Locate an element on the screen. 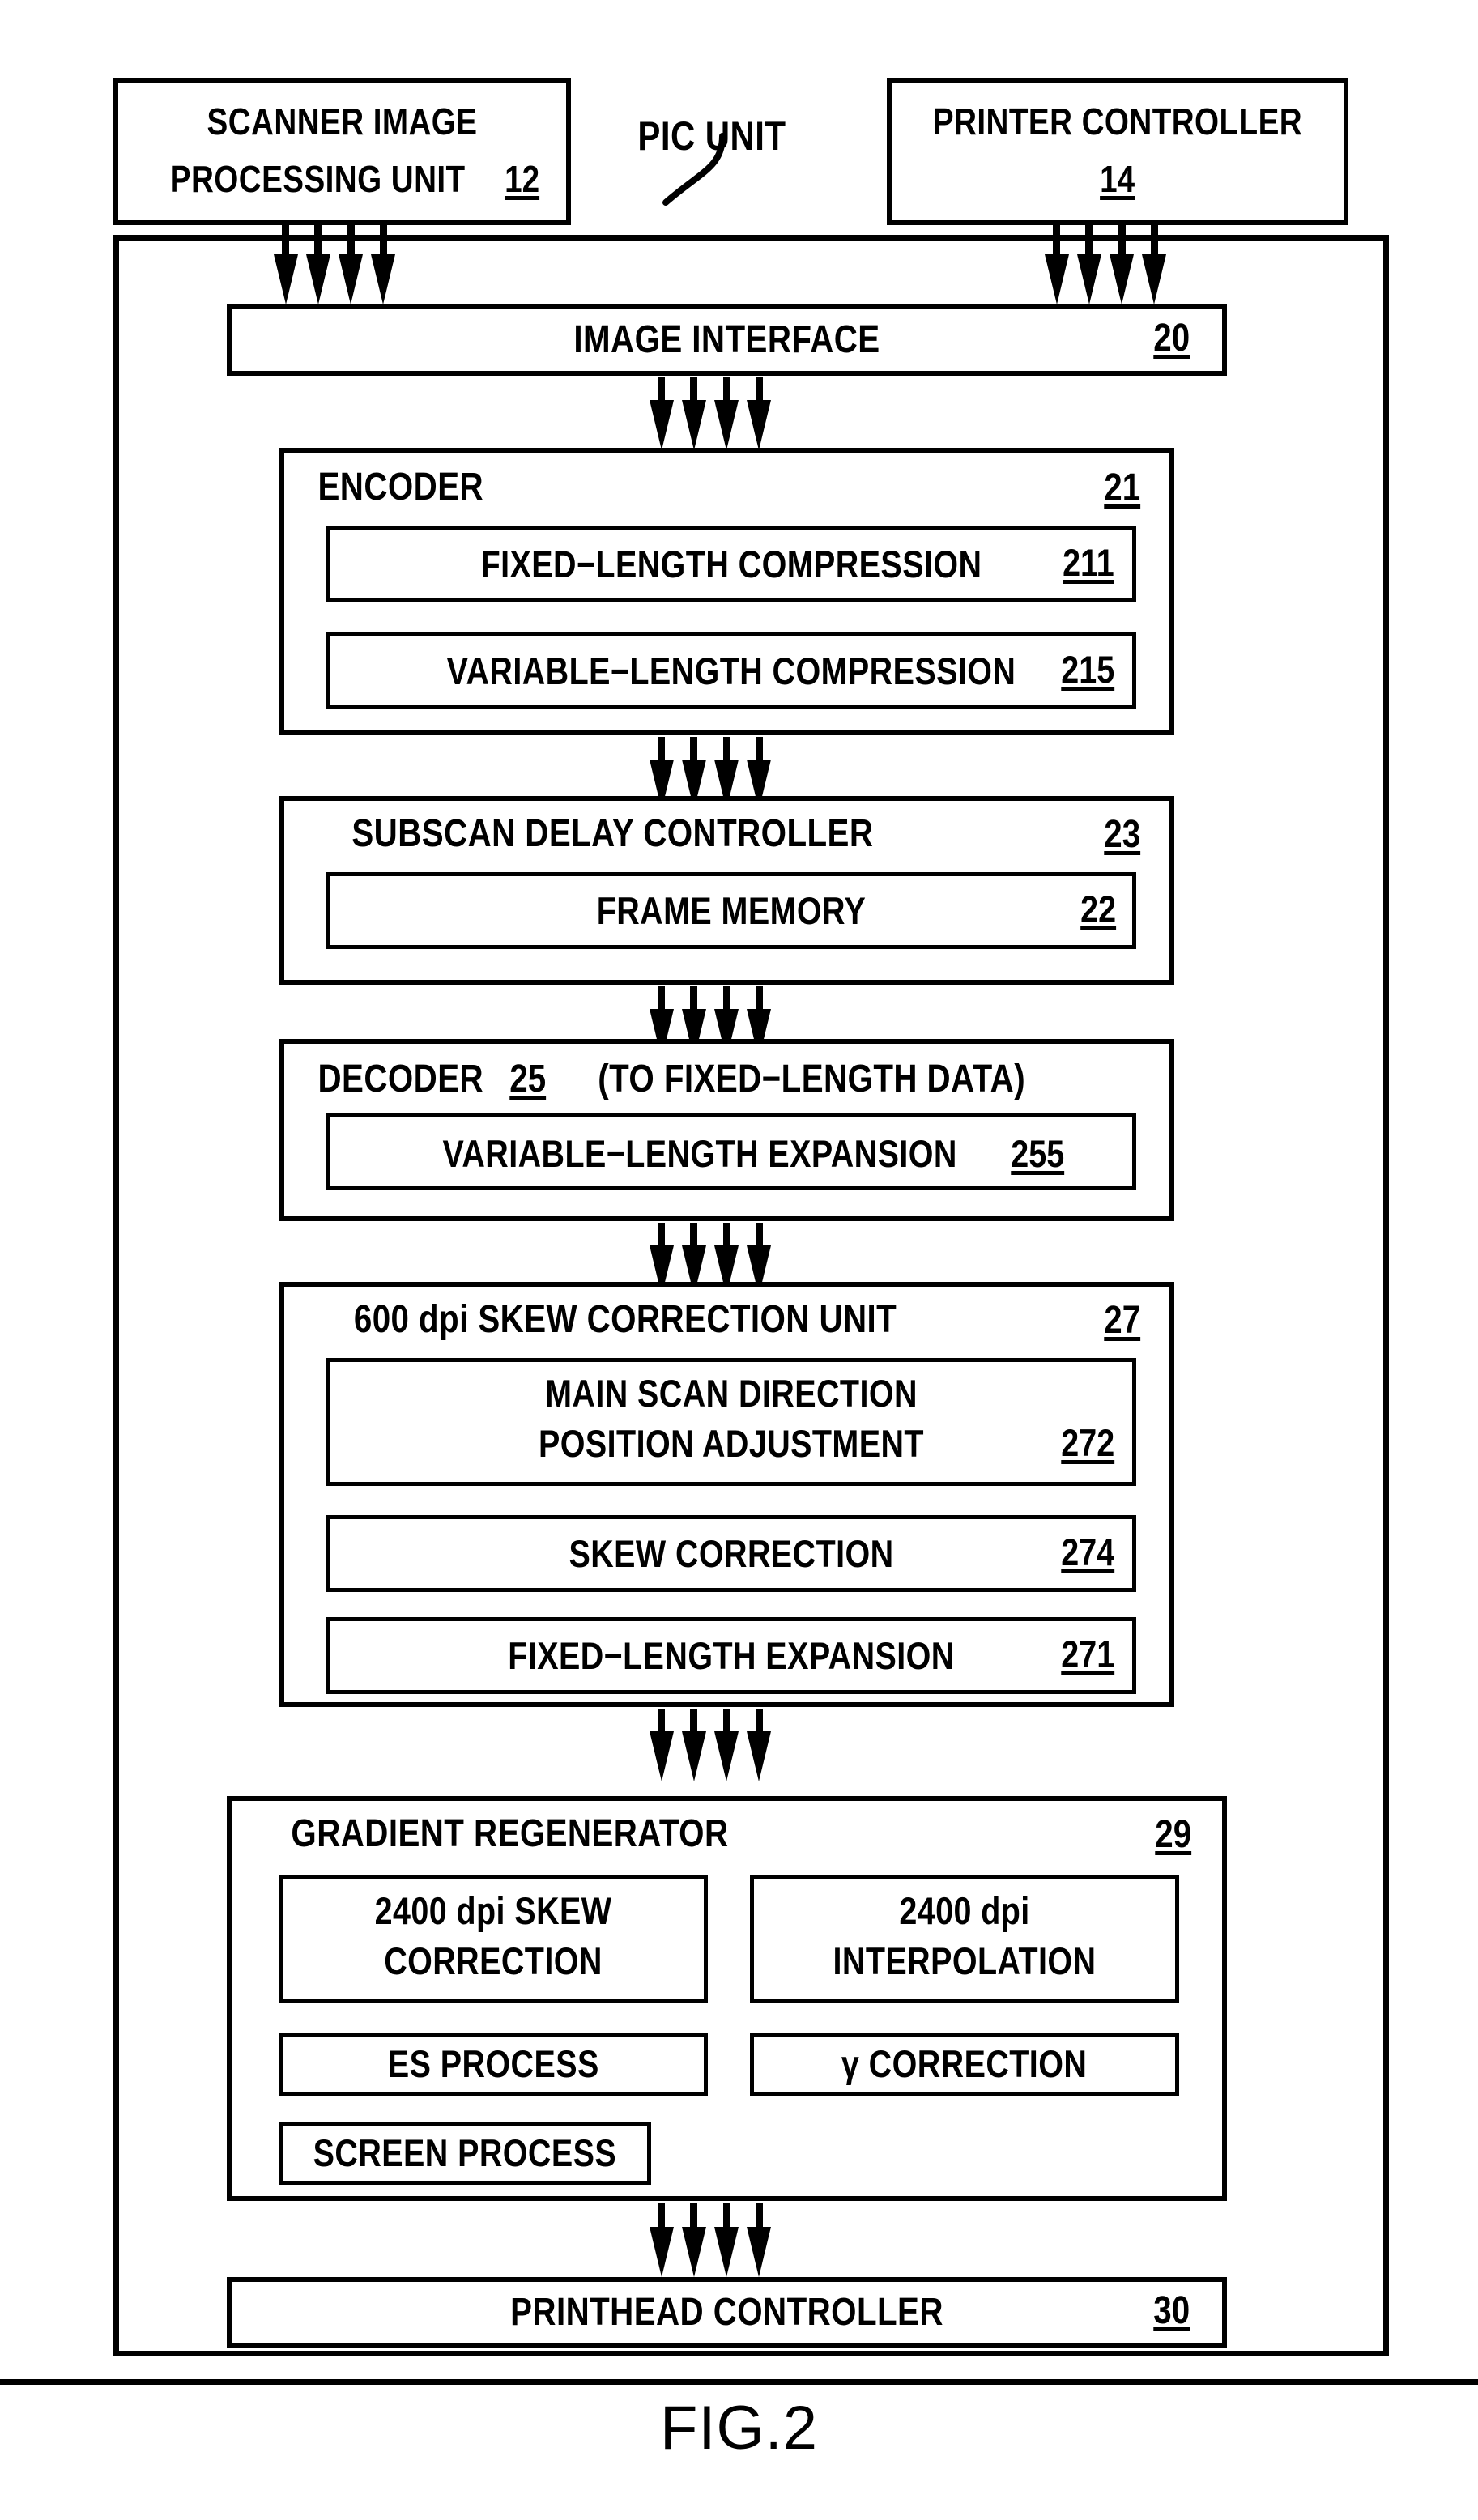  block-interpolation-2400dpi: 2400 dpi INTERPOLATION is located at coordinates (964, 1939).